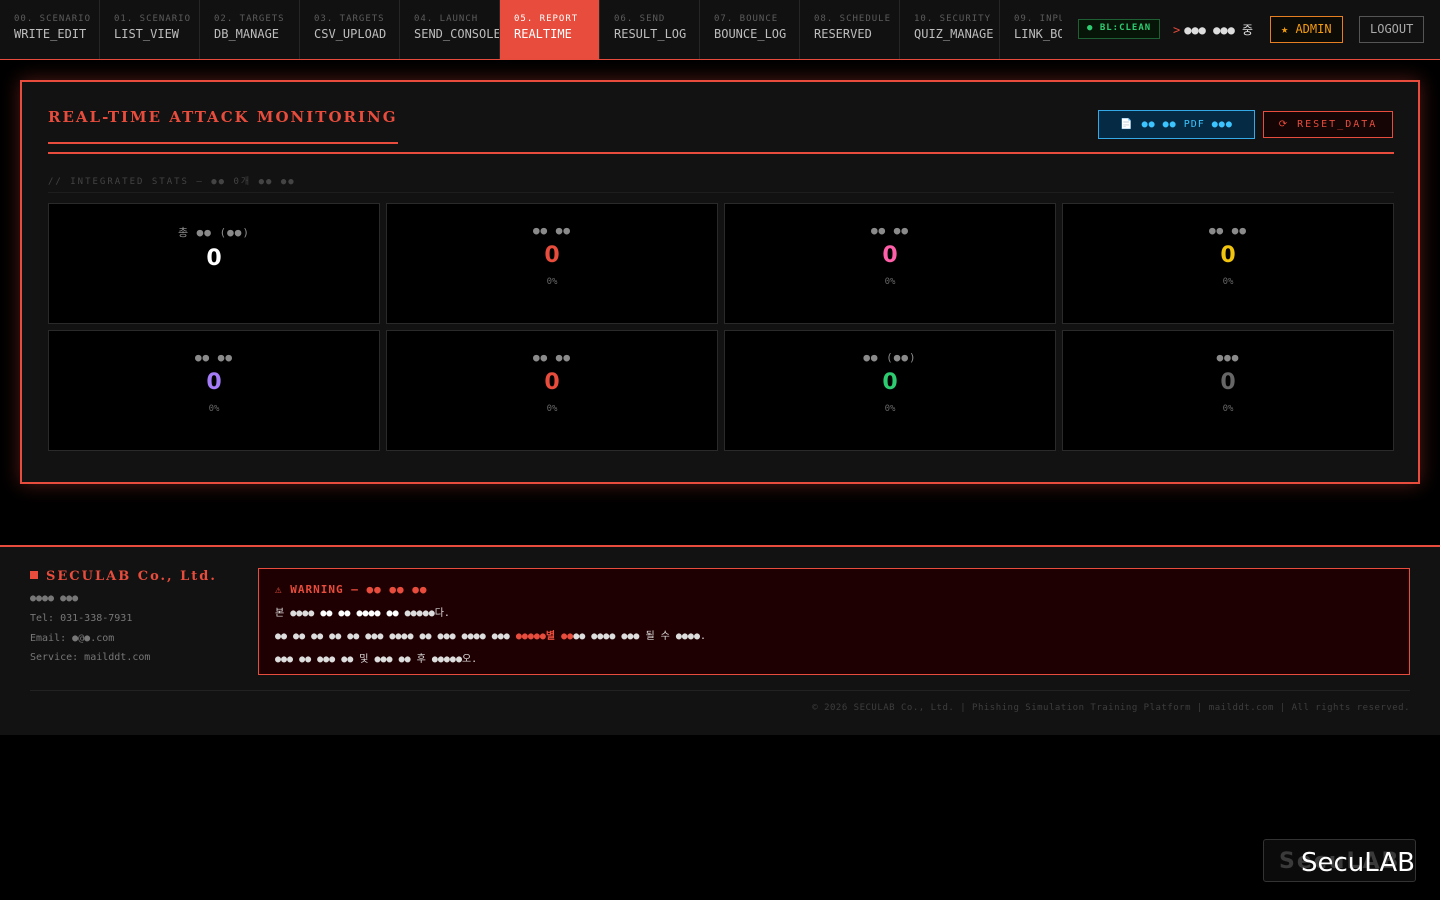  Describe the element at coordinates (1392, 29) in the screenshot. I see `logout-button: LOGOUT` at that location.